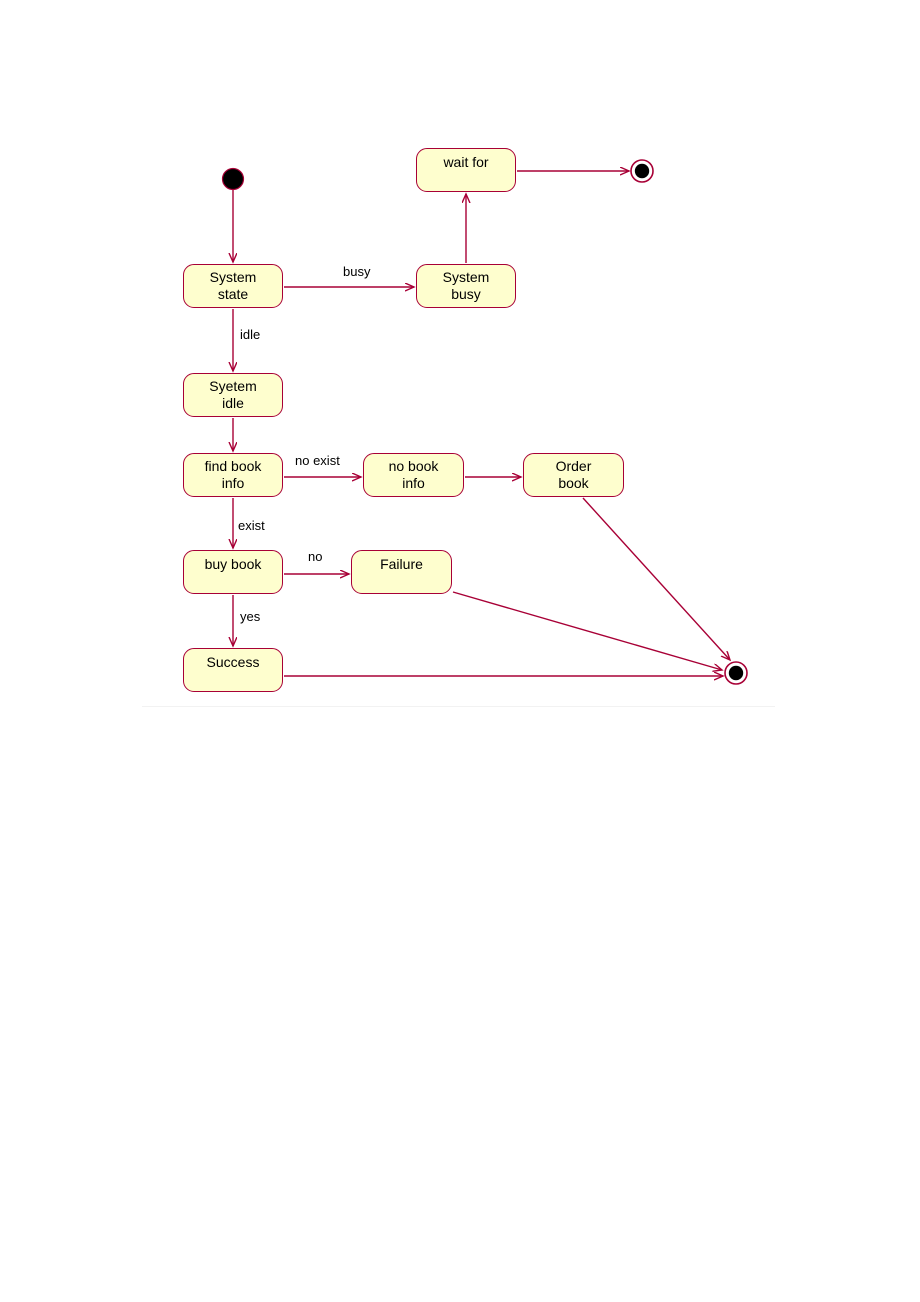  I want to click on state-syetem-idle-label: Syetem idle, so click(233, 394).